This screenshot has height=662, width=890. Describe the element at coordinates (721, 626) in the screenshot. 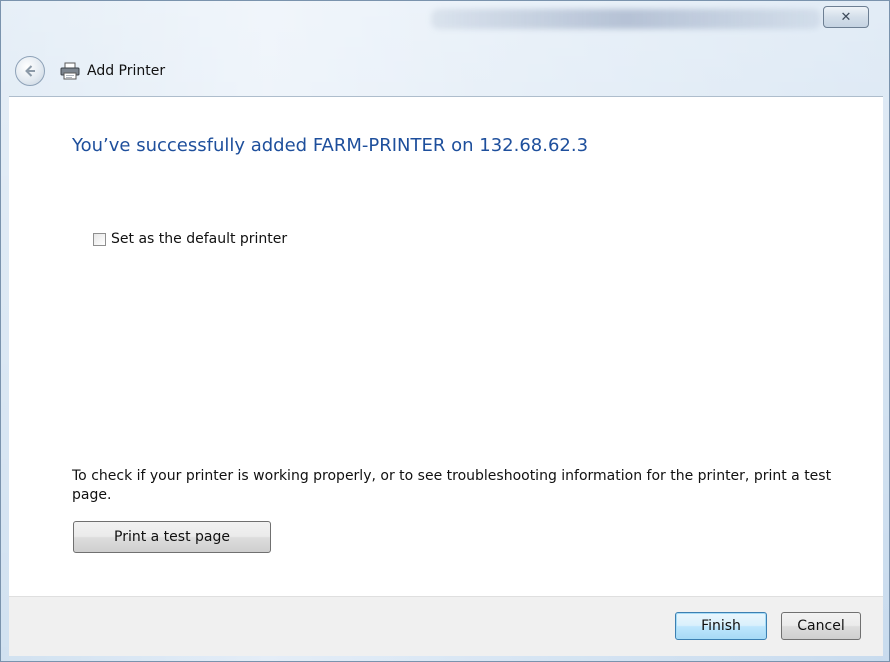

I see `finish-button: Finish` at that location.